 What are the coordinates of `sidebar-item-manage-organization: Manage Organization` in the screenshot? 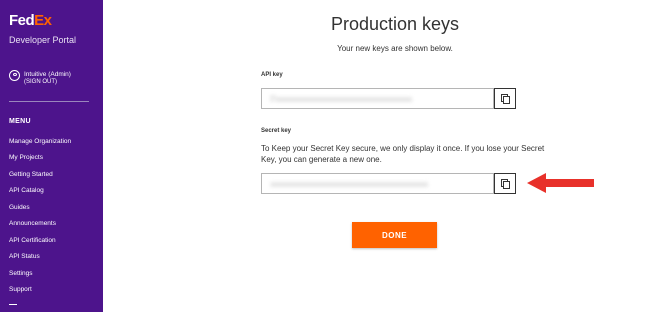 It's located at (40, 141).